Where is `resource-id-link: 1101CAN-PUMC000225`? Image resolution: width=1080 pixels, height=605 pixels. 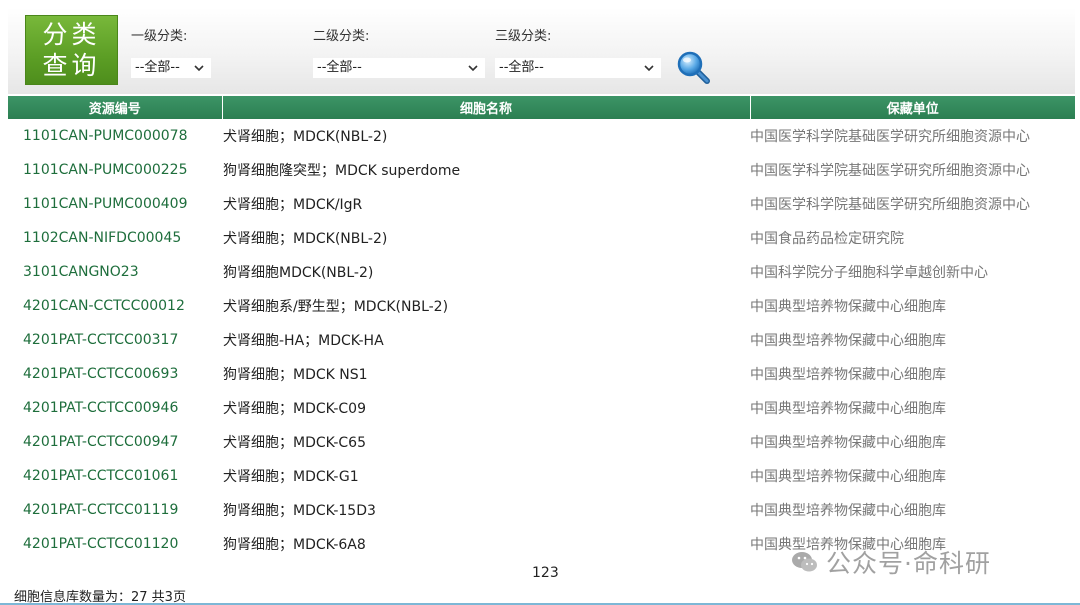 resource-id-link: 1101CAN-PUMC000225 is located at coordinates (115, 170).